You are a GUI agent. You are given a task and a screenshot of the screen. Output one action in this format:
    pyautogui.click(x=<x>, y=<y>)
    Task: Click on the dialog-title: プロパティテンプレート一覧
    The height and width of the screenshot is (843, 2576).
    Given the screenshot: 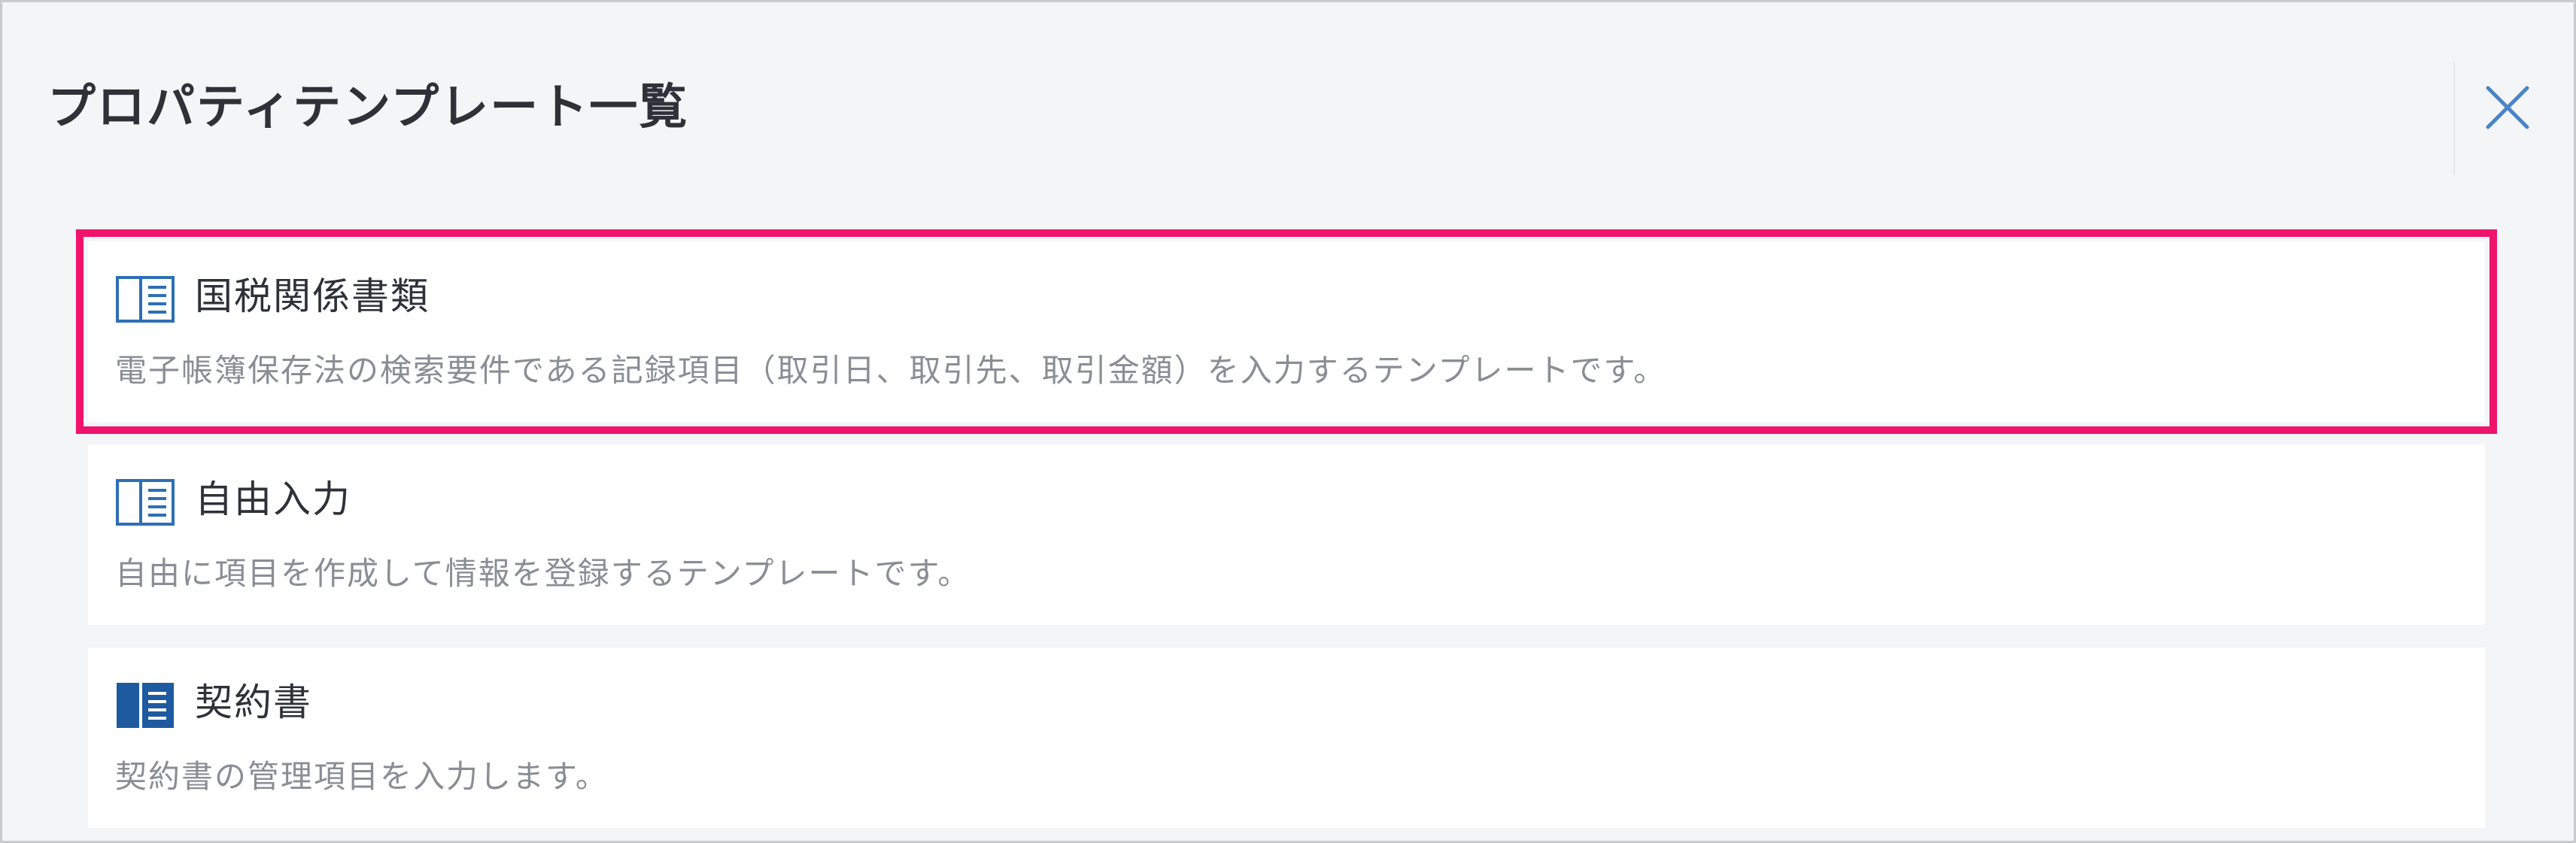 What is the action you would take?
    pyautogui.click(x=368, y=107)
    